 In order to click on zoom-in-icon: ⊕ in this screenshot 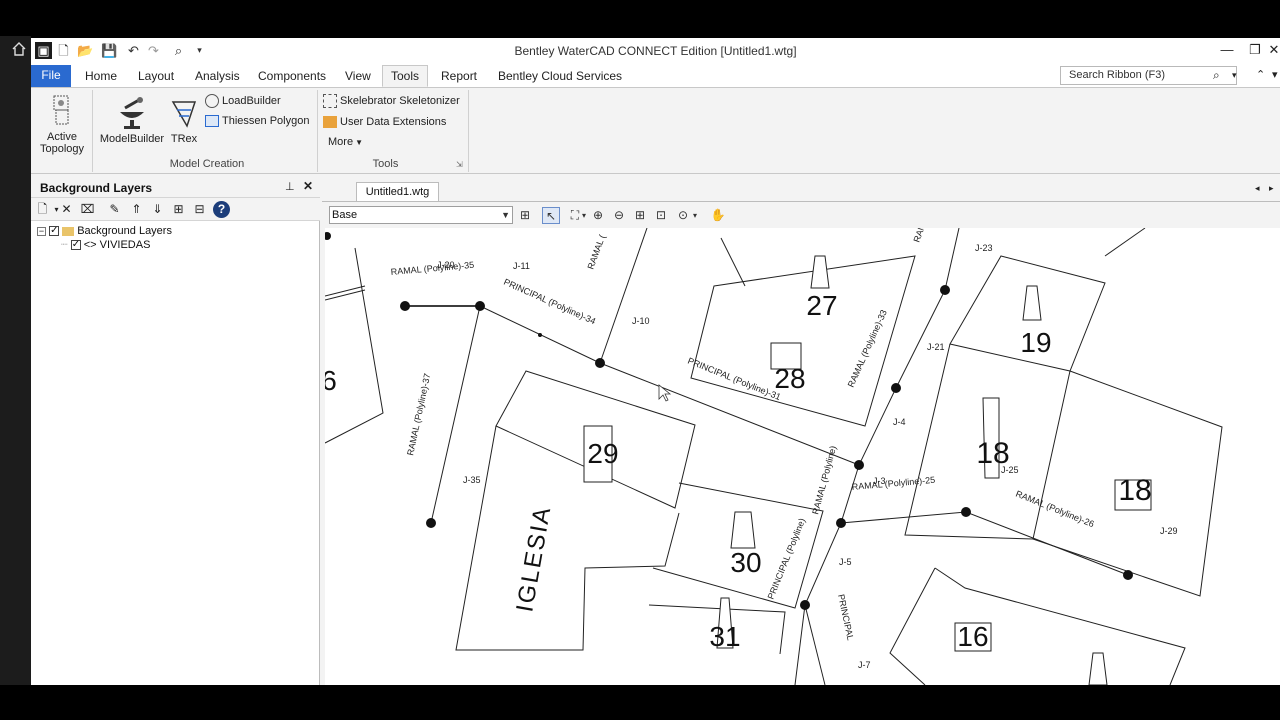, I will do `click(598, 215)`.